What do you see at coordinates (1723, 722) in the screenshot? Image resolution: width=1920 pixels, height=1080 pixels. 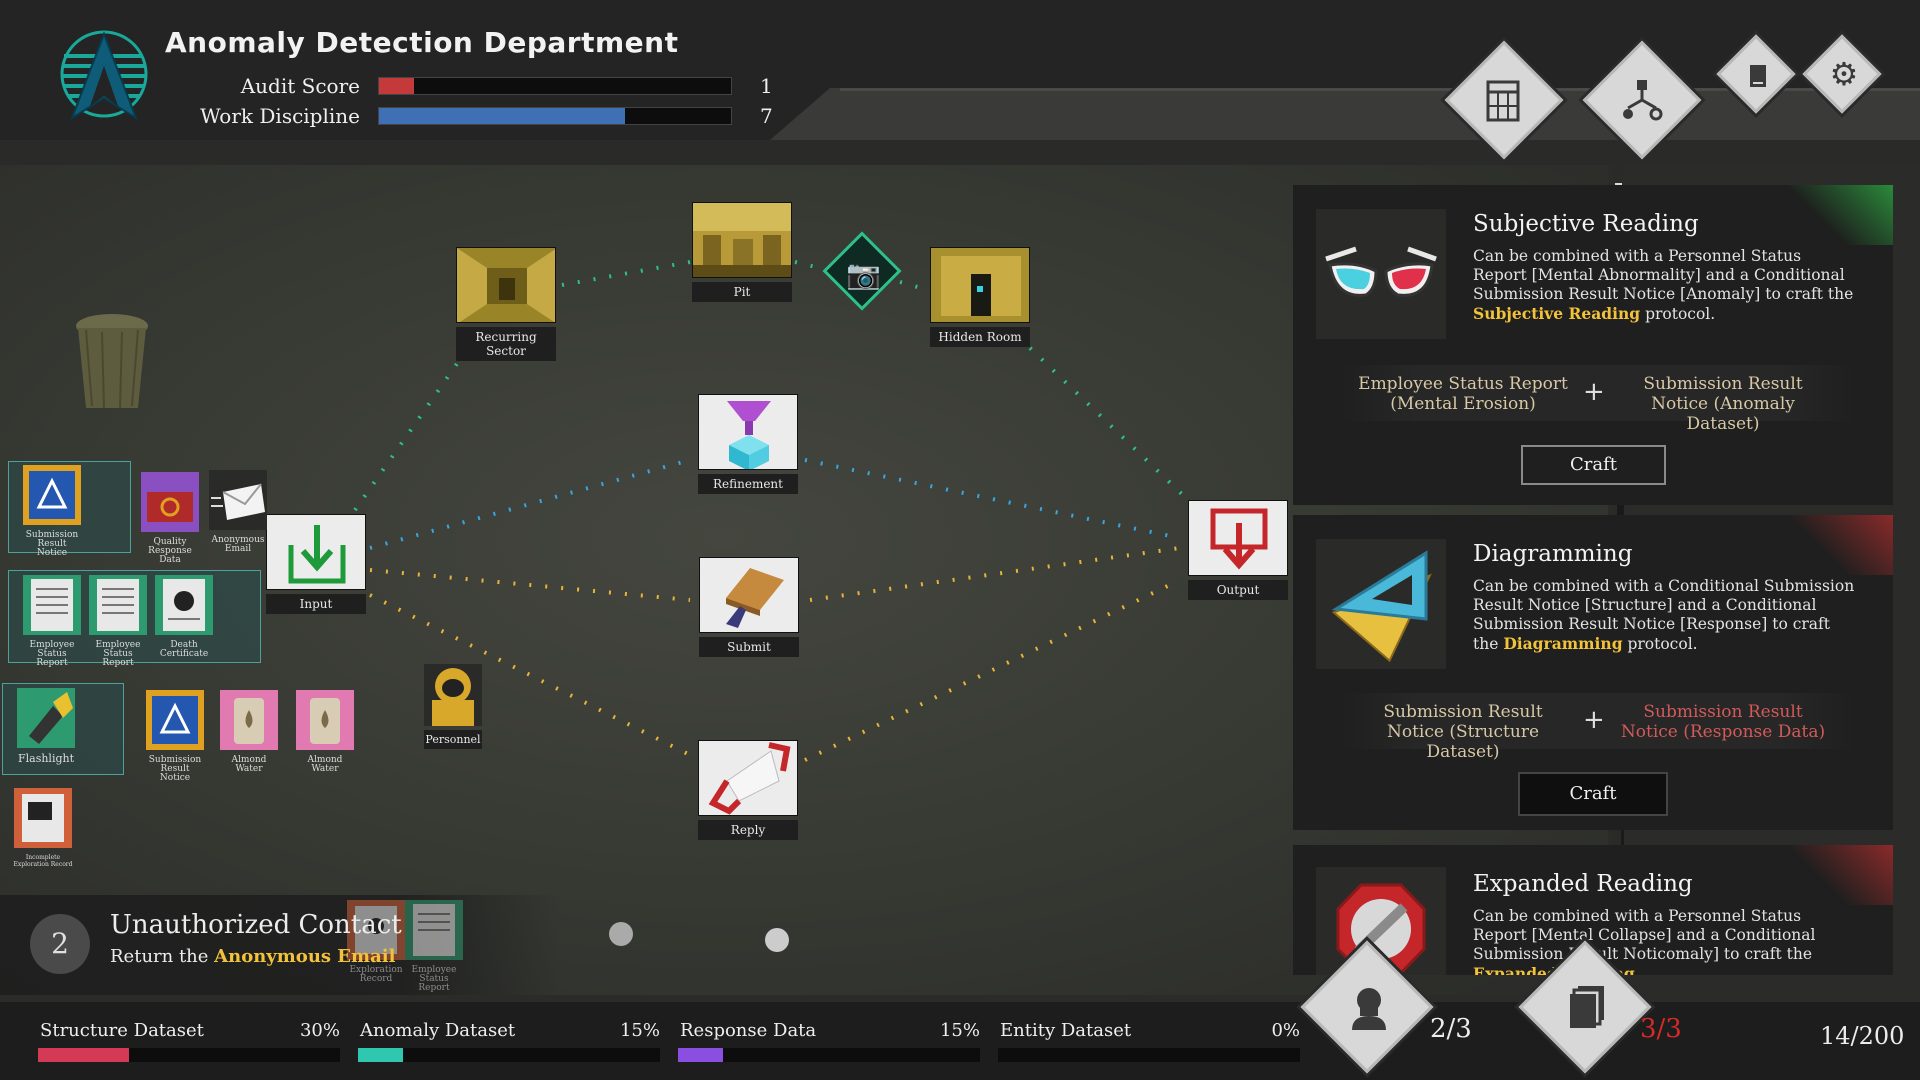 I see `ingredient-slot-2: Submission Result Notice (Response Data)` at bounding box center [1723, 722].